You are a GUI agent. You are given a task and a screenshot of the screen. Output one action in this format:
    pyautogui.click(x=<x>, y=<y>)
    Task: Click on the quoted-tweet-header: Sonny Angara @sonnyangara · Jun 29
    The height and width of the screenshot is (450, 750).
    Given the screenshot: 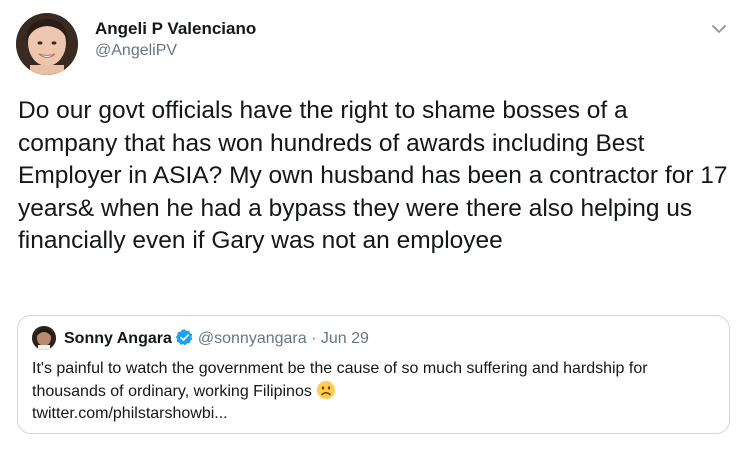 What is the action you would take?
    pyautogui.click(x=216, y=338)
    